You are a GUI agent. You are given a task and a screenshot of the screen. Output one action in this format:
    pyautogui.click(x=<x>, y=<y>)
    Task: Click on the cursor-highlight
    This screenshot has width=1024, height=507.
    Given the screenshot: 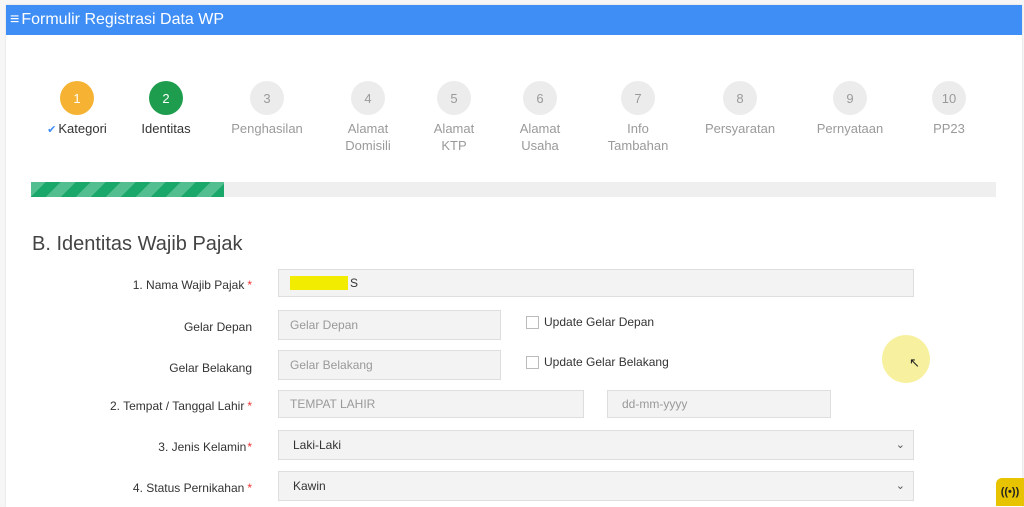 What is the action you would take?
    pyautogui.click(x=906, y=359)
    